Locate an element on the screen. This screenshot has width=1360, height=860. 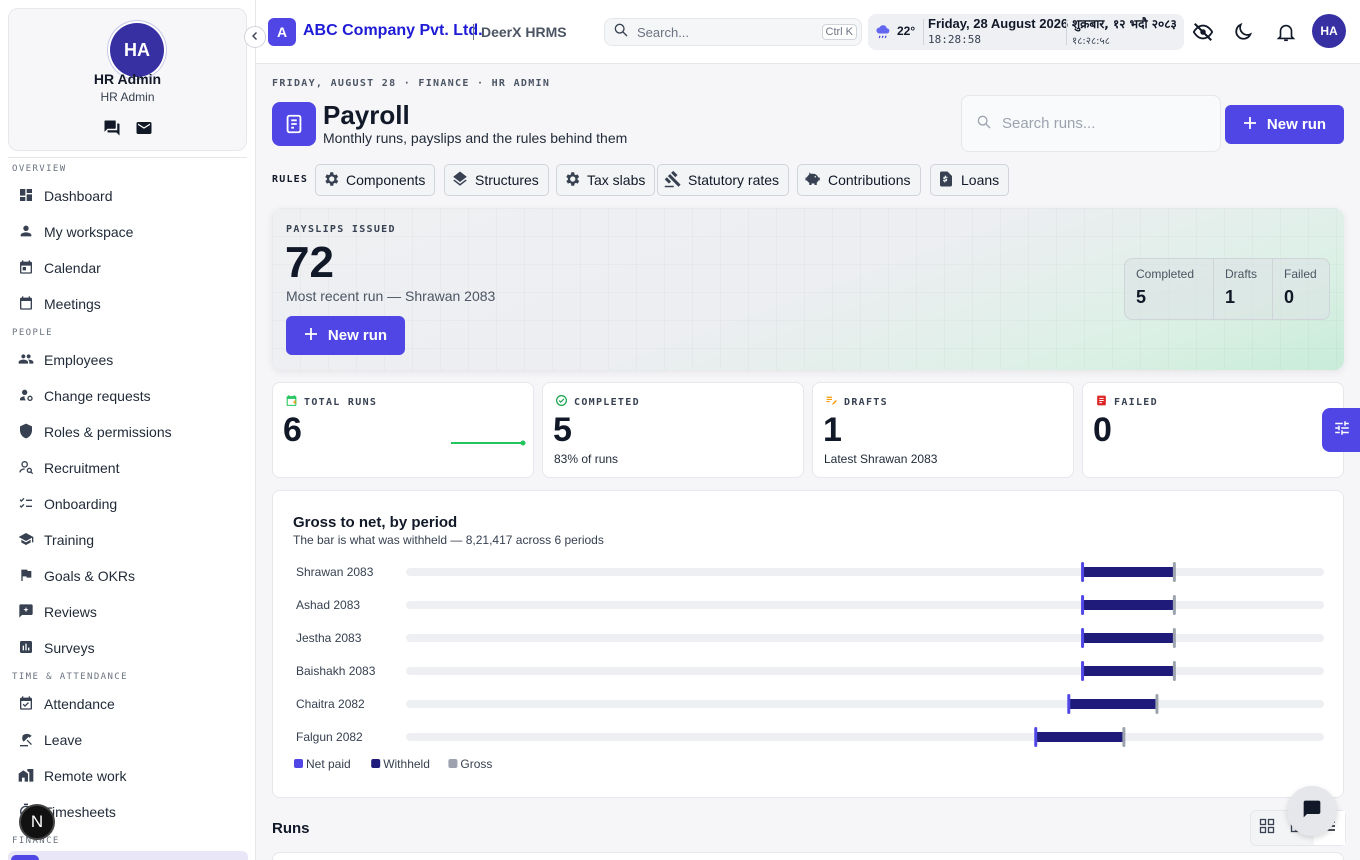
grid-view-button is located at coordinates (1266, 828).